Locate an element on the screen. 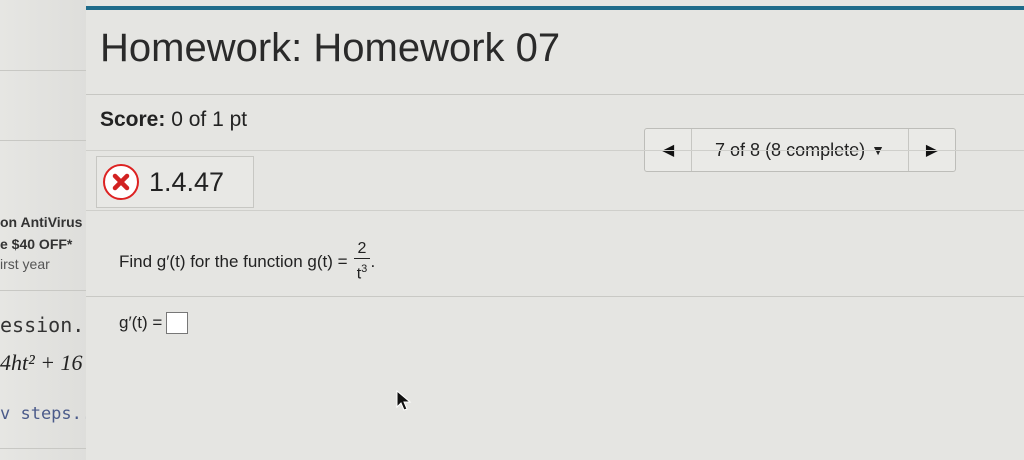 This screenshot has height=460, width=1024. mouse-cursor-icon is located at coordinates (404, 403).